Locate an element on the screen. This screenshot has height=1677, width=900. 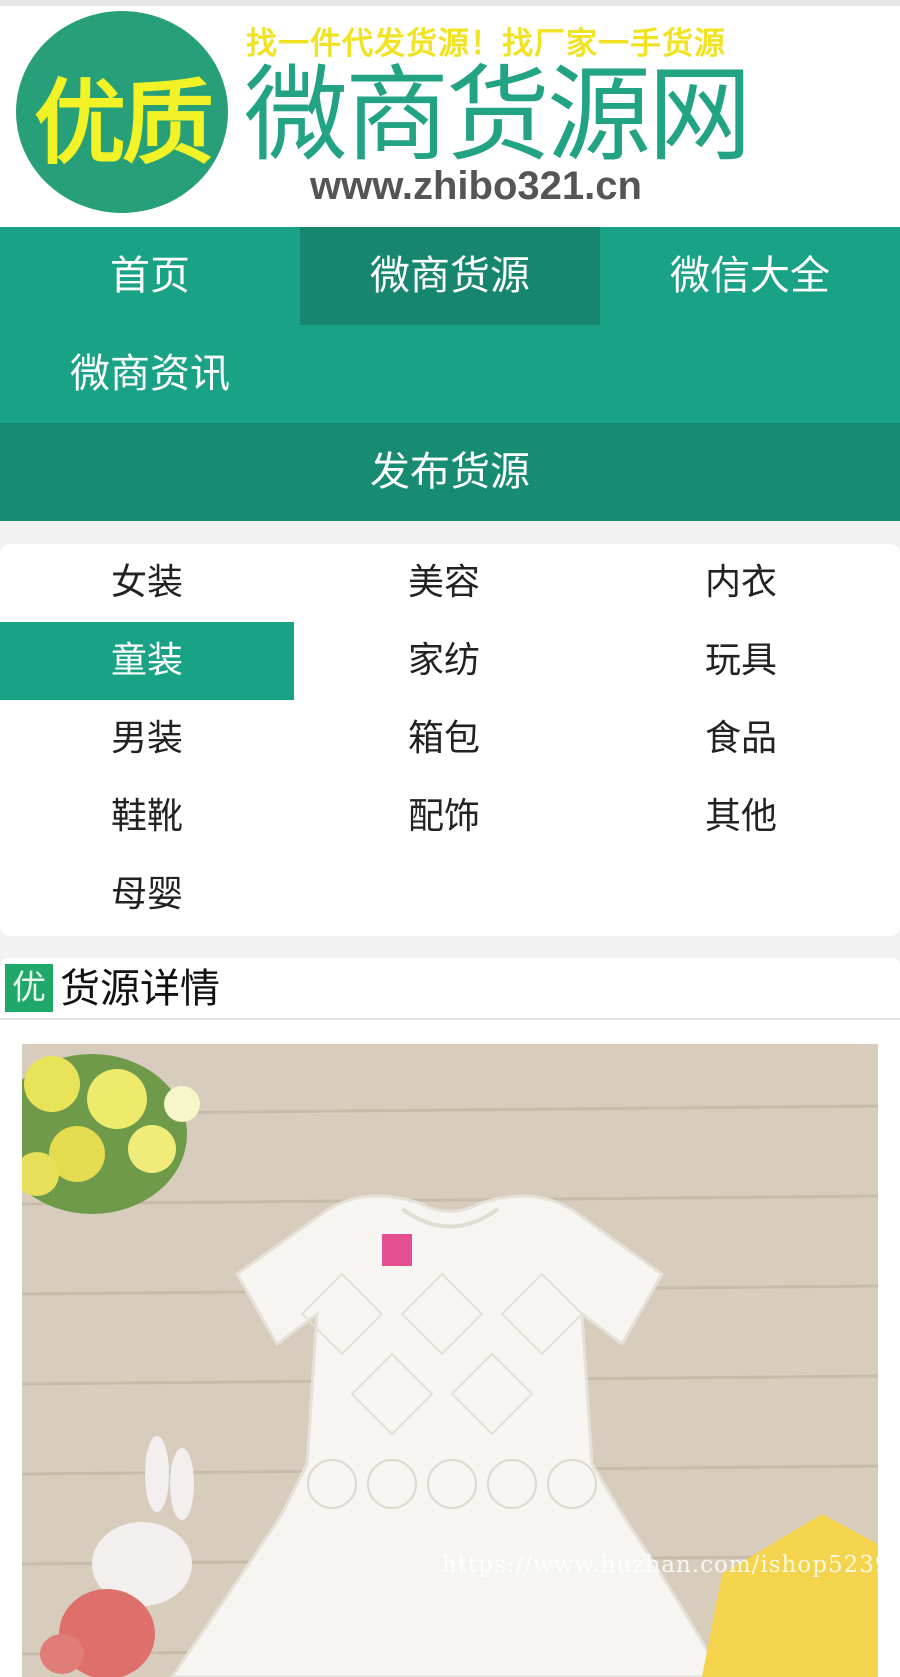
category-item: 美容 is located at coordinates (444, 583).